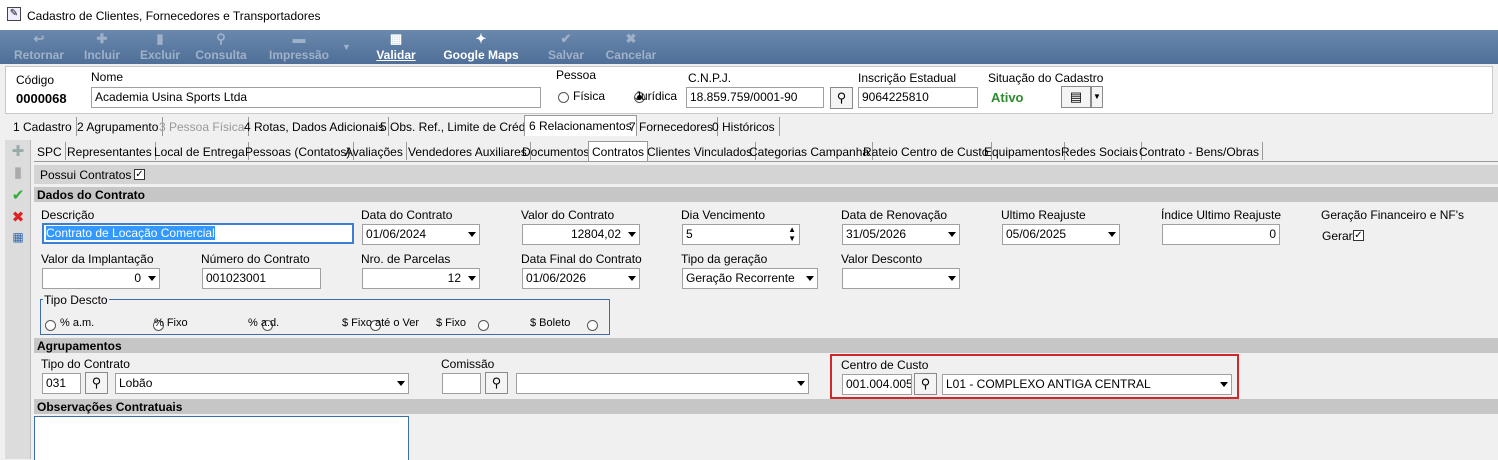  Describe the element at coordinates (202, 126) in the screenshot. I see `tab-pessoa-fisica: 3 Pessoa Física` at that location.